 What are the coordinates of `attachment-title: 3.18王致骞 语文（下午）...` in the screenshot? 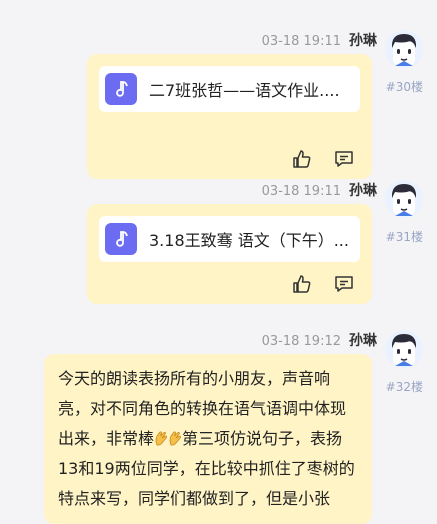 It's located at (249, 240).